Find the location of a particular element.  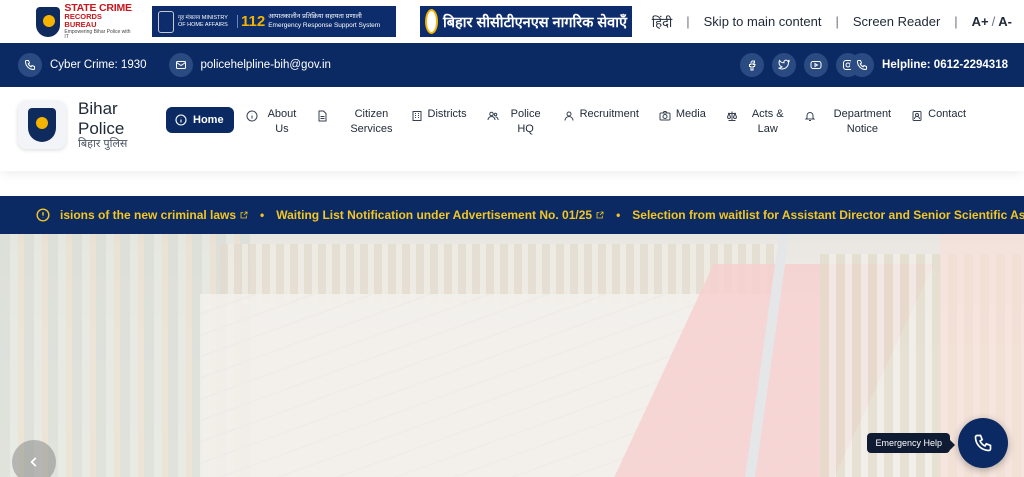

cyber-crime-text: Cyber Crime: 1930 is located at coordinates (98, 65).